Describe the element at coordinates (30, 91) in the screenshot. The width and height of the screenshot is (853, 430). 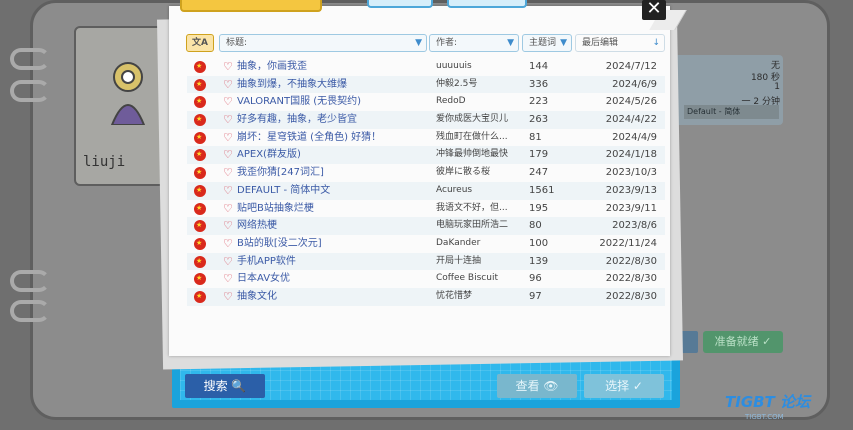
I see `binder-ring` at that location.